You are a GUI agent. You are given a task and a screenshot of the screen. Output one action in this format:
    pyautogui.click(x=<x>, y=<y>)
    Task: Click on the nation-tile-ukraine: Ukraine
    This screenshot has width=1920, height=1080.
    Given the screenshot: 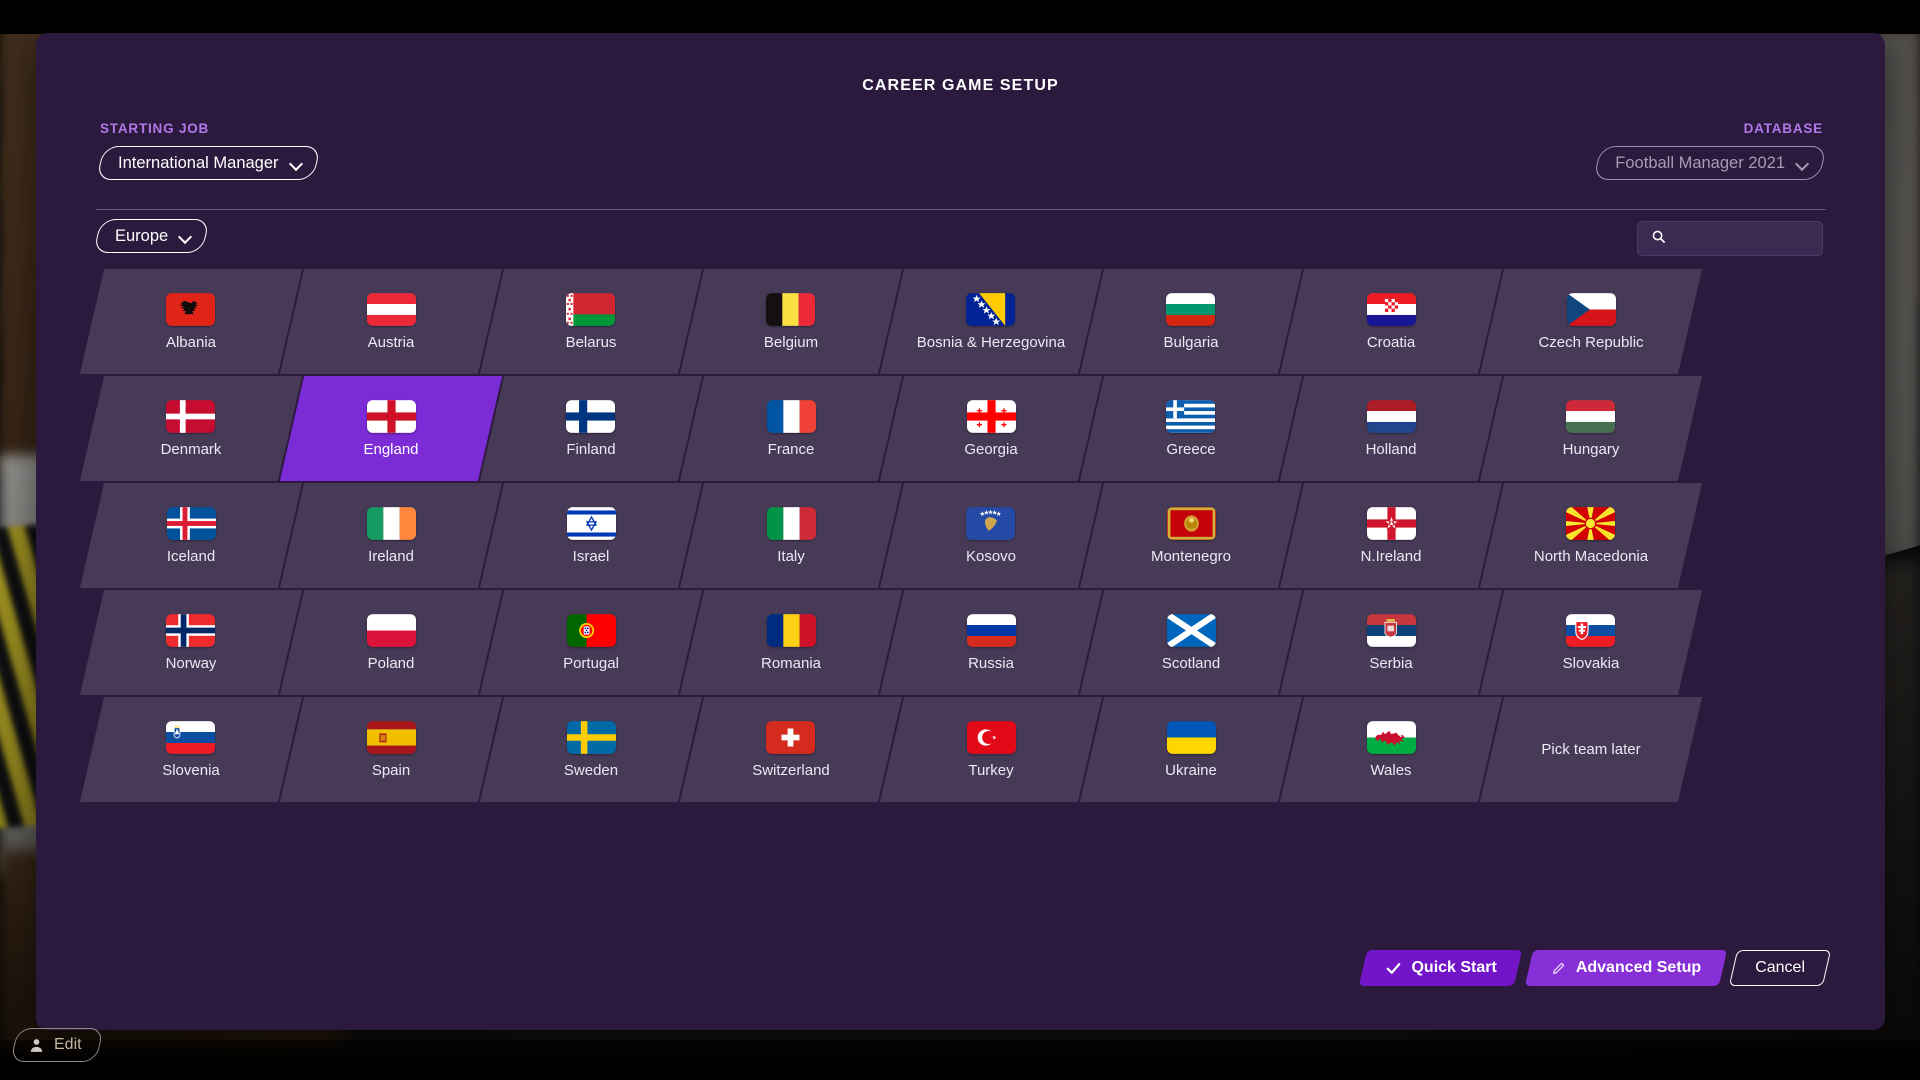 What is the action you would take?
    pyautogui.click(x=1191, y=749)
    